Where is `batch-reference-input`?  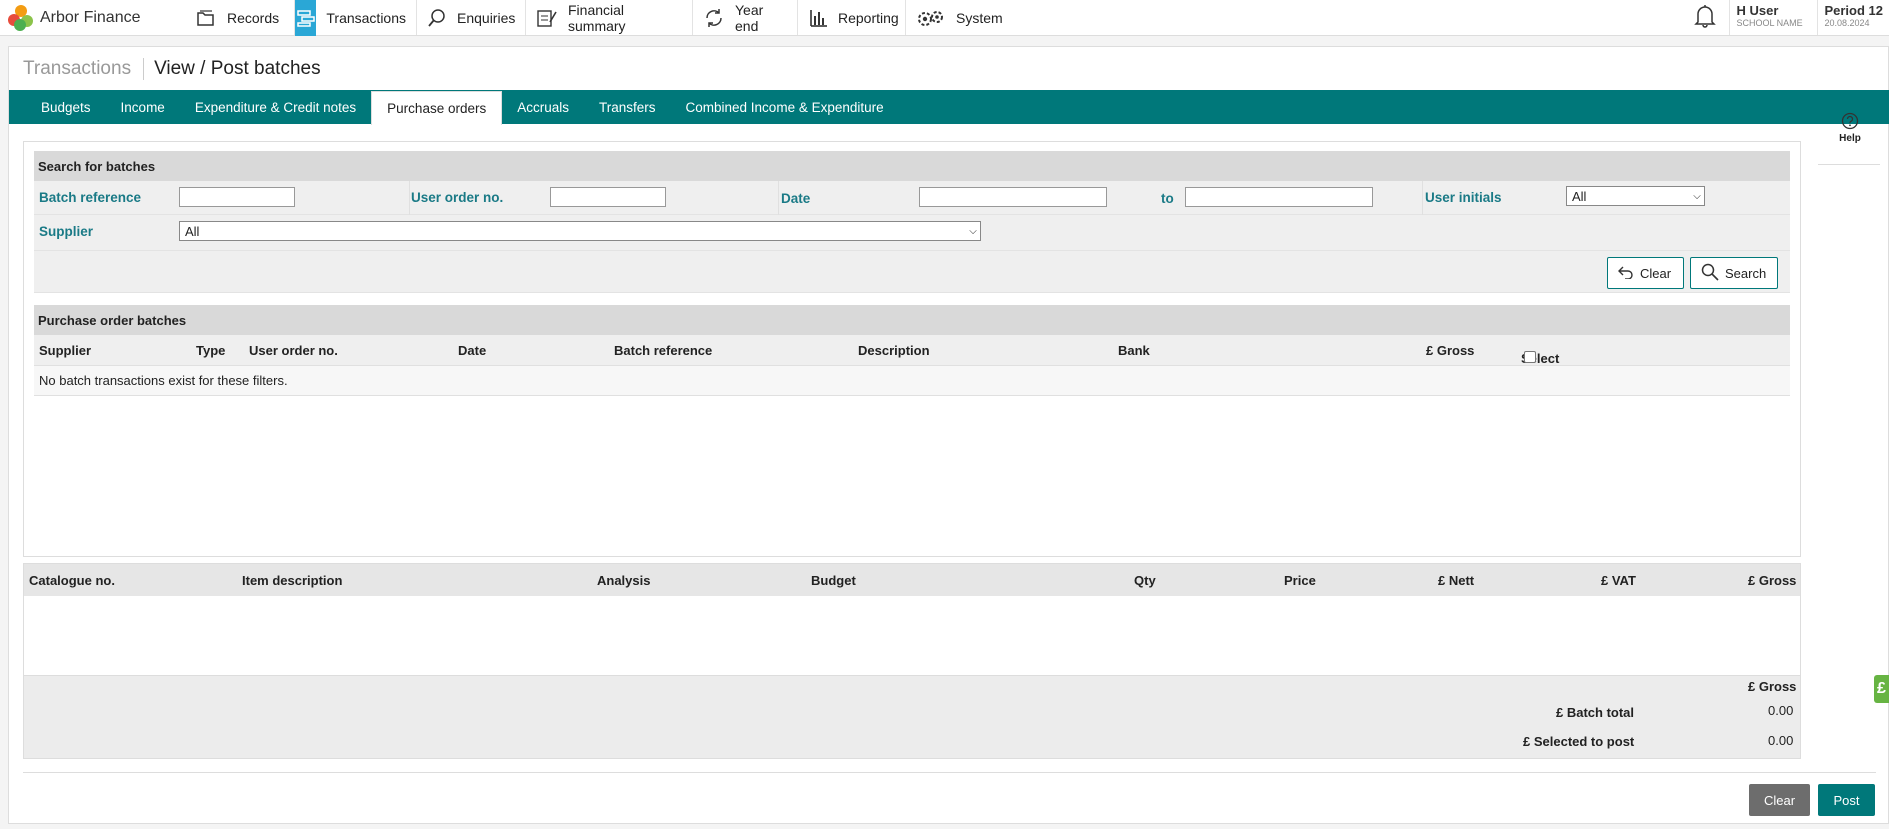 batch-reference-input is located at coordinates (237, 197).